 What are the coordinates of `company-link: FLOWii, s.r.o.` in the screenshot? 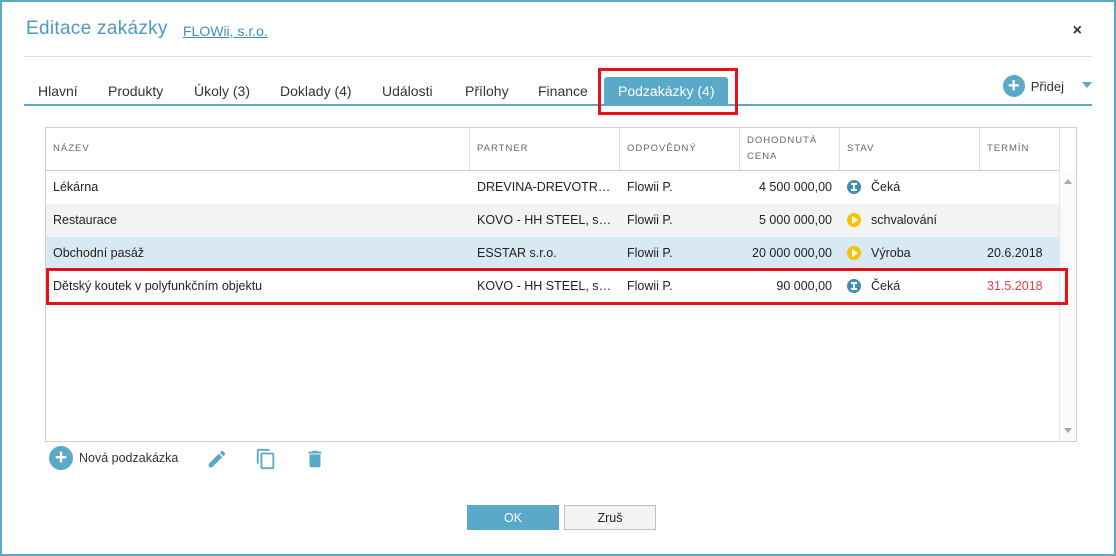 It's located at (225, 31).